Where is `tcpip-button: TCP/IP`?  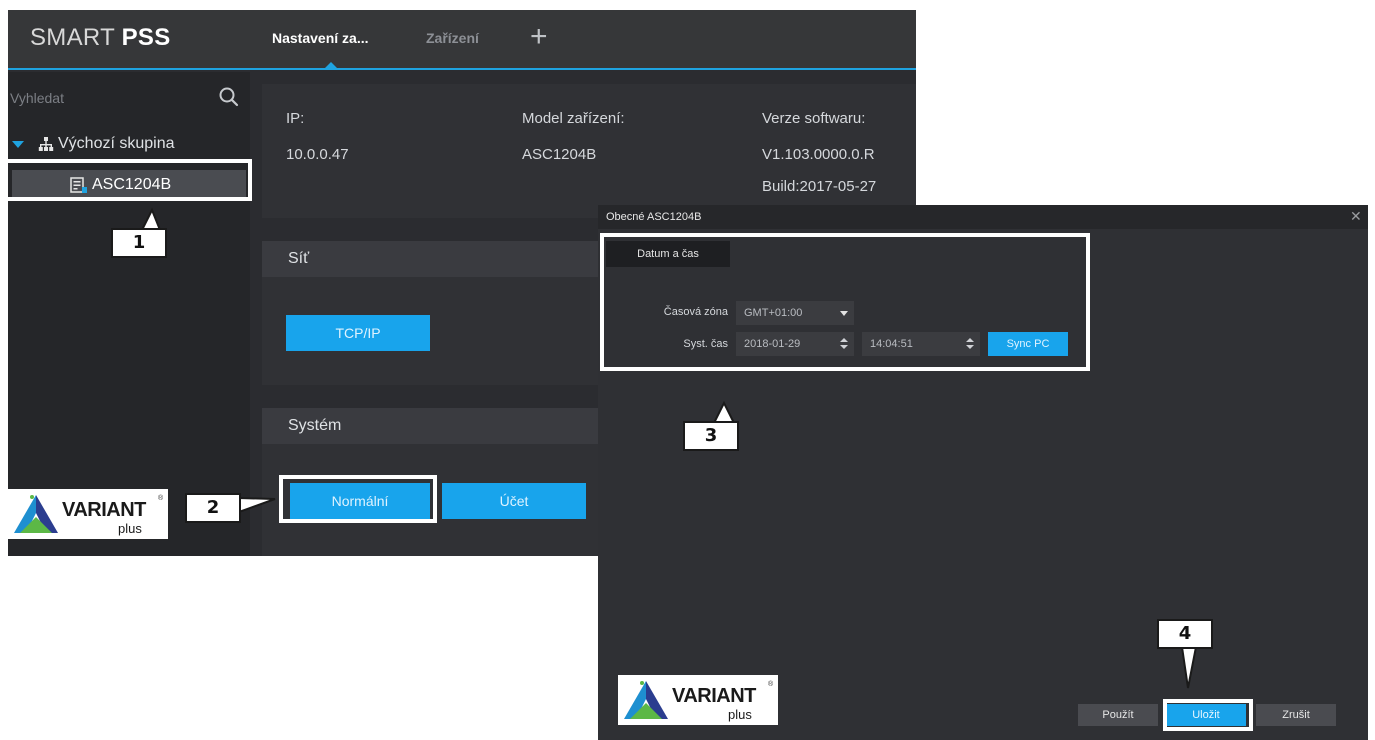
tcpip-button: TCP/IP is located at coordinates (358, 333).